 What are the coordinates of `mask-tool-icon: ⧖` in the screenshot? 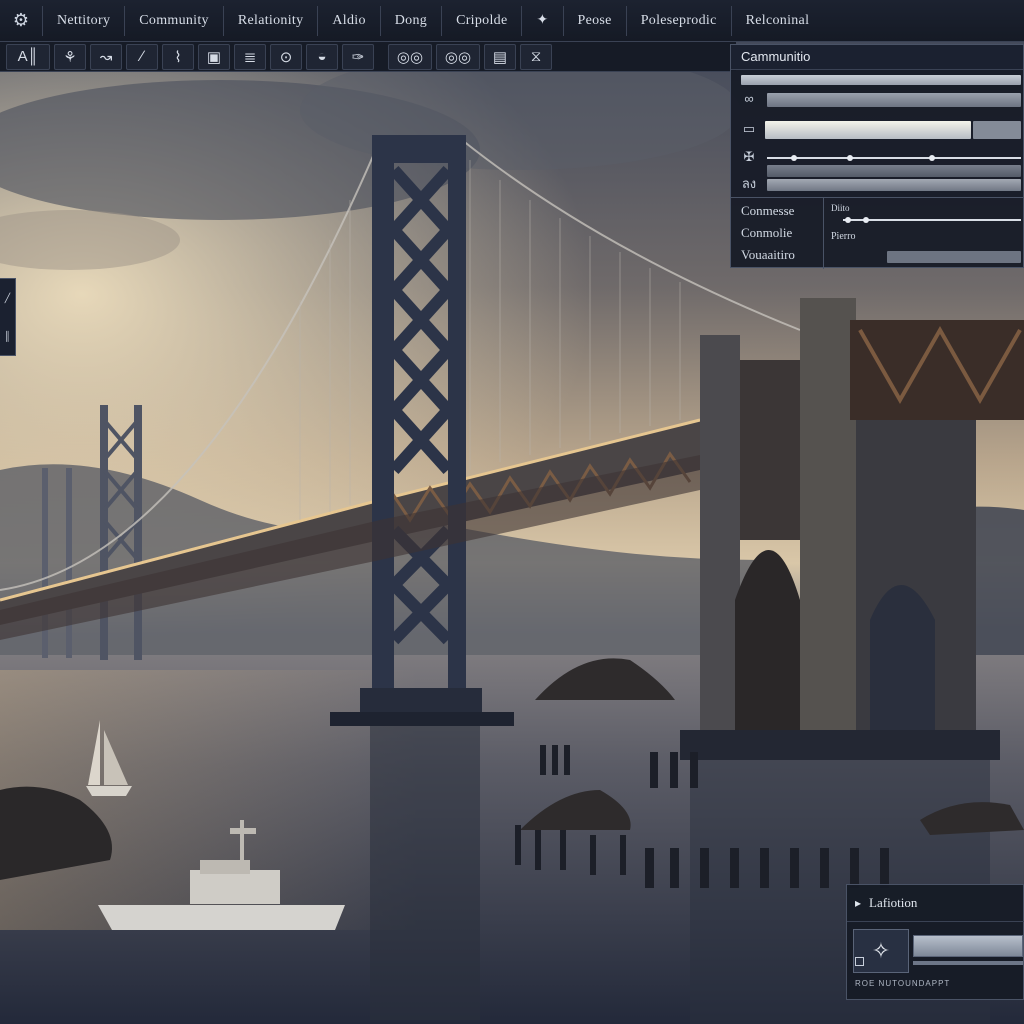 It's located at (536, 56).